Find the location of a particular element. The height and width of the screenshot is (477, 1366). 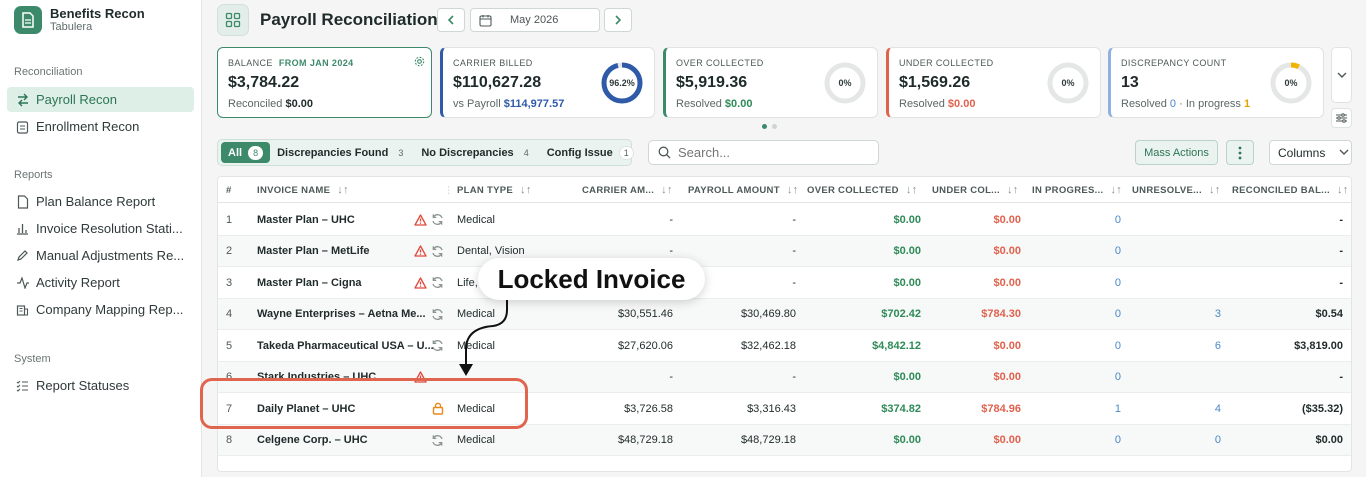

unresolved-count: 3 is located at coordinates (1171, 314).